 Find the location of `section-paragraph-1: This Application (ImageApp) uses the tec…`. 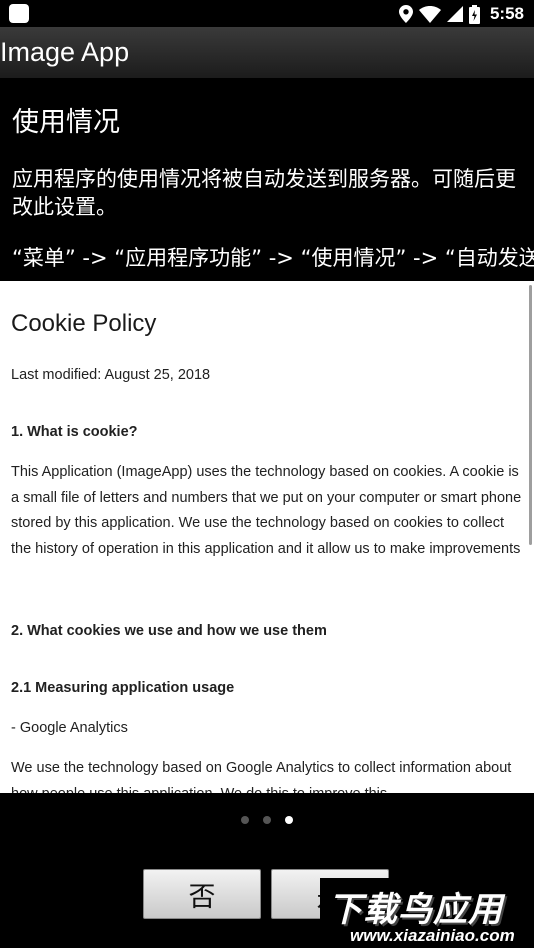

section-paragraph-1: This Application (ImageApp) uses the tec… is located at coordinates (266, 510).